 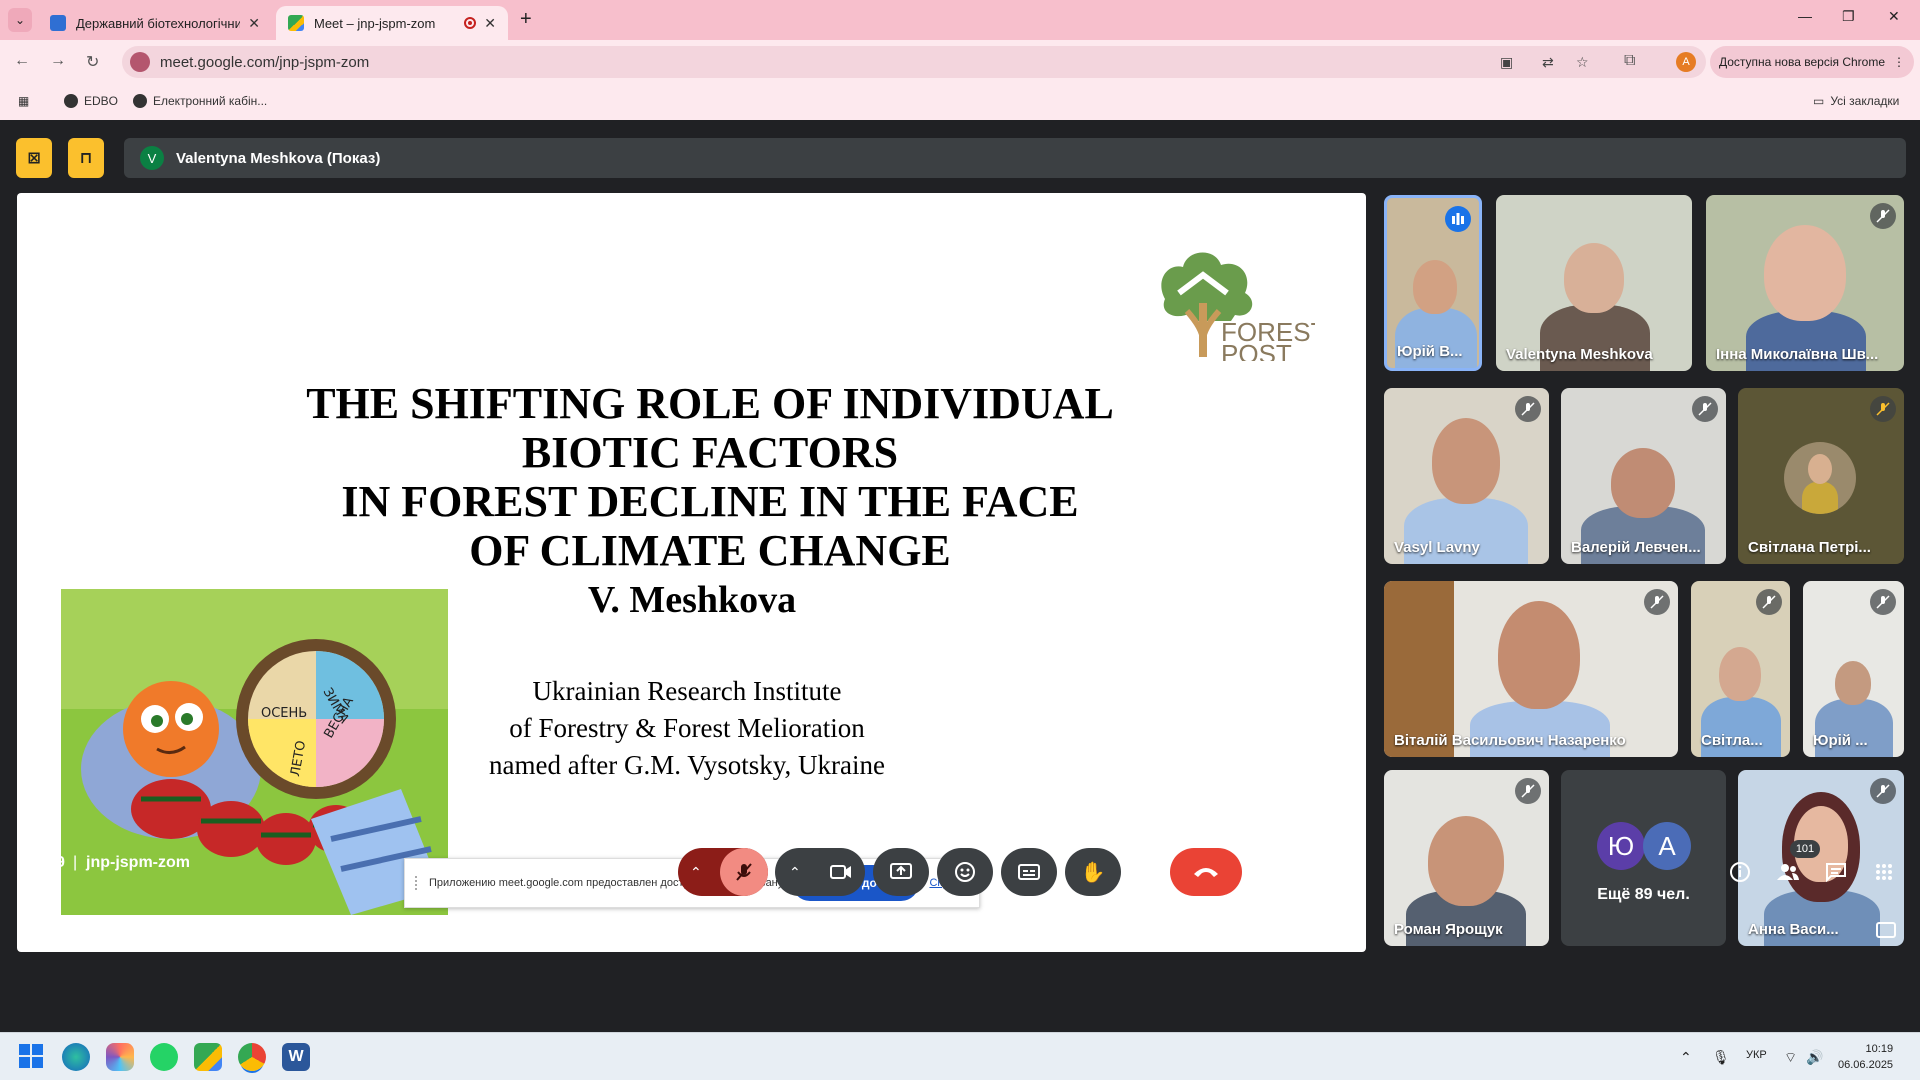 What do you see at coordinates (1238, 306) in the screenshot?
I see `forest-post-logo: FOREST POST` at bounding box center [1238, 306].